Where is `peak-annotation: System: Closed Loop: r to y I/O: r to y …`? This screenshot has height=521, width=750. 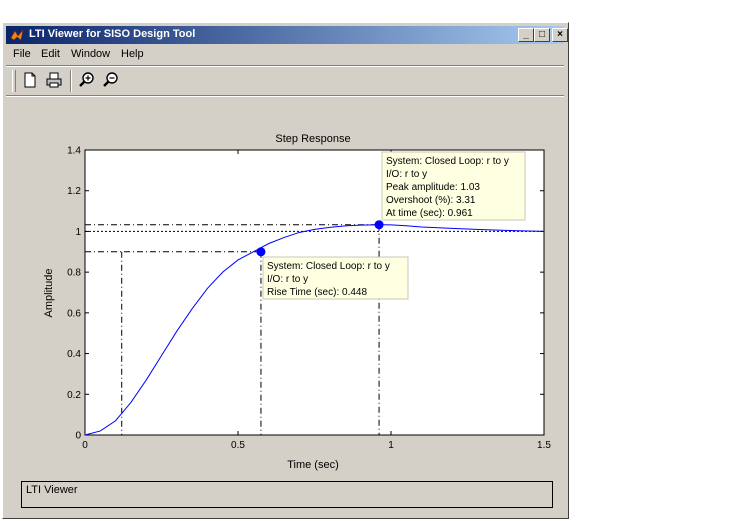 peak-annotation: System: Closed Loop: r to y I/O: r to y … is located at coordinates (453, 186).